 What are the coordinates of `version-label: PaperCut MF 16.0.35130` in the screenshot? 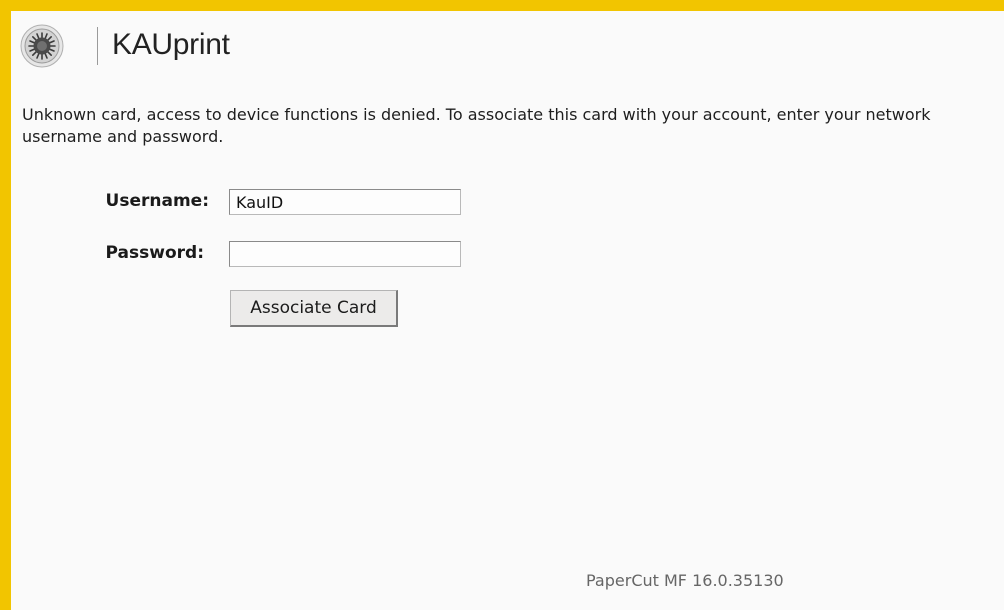 It's located at (685, 580).